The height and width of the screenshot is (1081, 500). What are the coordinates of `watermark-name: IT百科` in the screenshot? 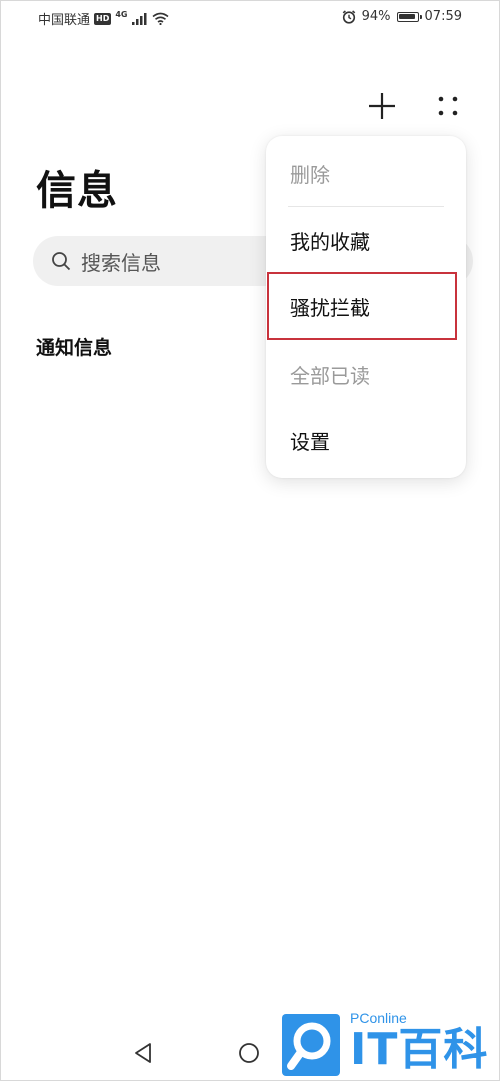 It's located at (419, 1049).